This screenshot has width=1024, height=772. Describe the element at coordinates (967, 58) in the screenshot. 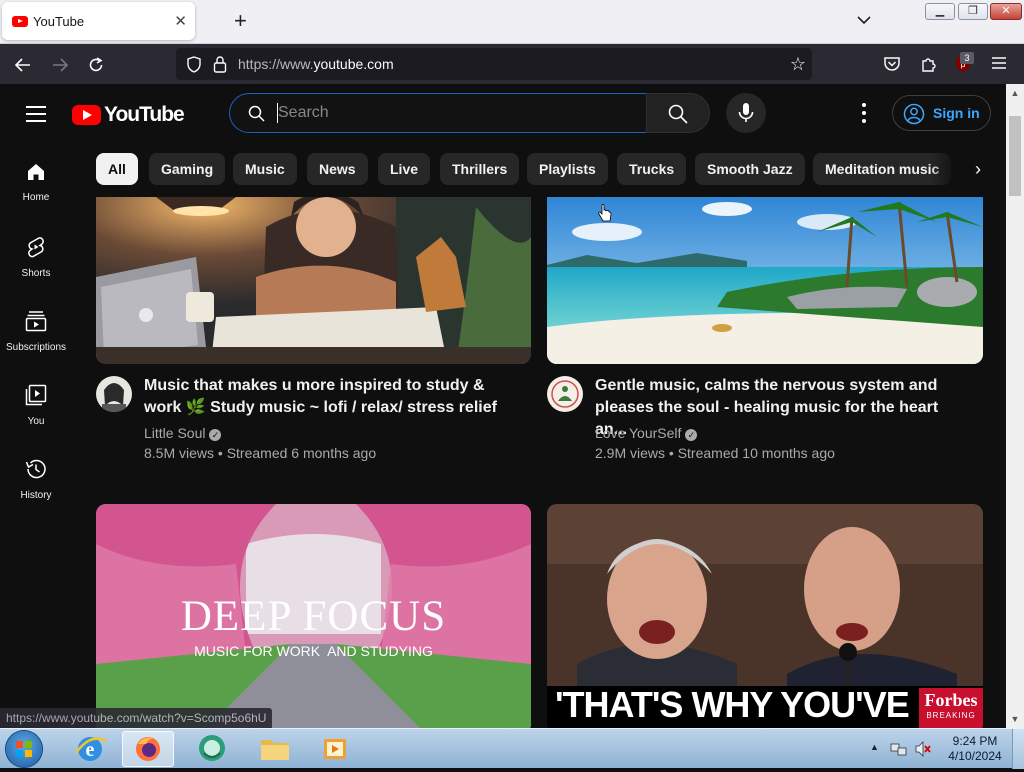

I see `extension-badge-count: 3` at that location.